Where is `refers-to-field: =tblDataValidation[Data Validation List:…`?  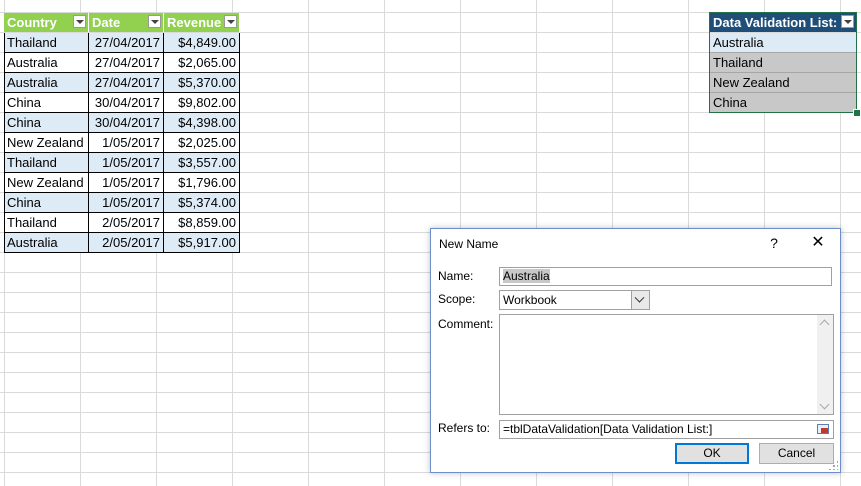
refers-to-field: =tblDataValidation[Data Validation List:… is located at coordinates (666, 429).